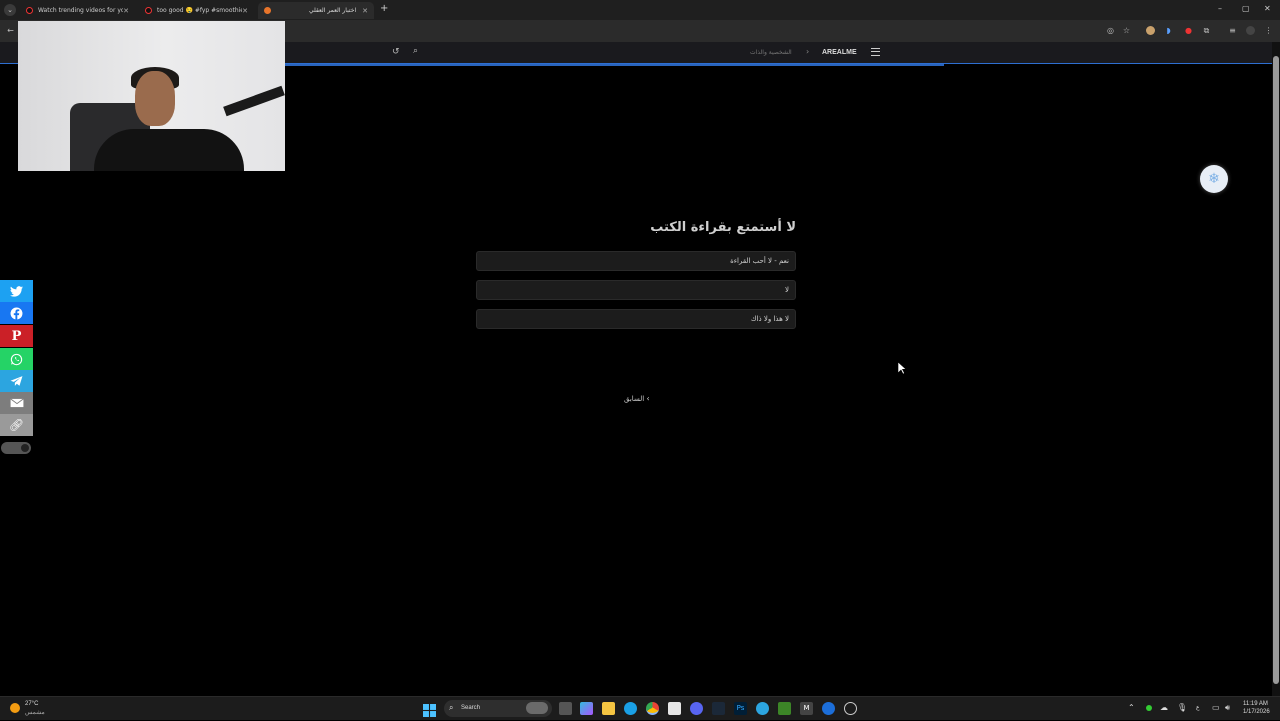 The height and width of the screenshot is (721, 1280). Describe the element at coordinates (537, 708) in the screenshot. I see `search-highlight-icon` at that location.